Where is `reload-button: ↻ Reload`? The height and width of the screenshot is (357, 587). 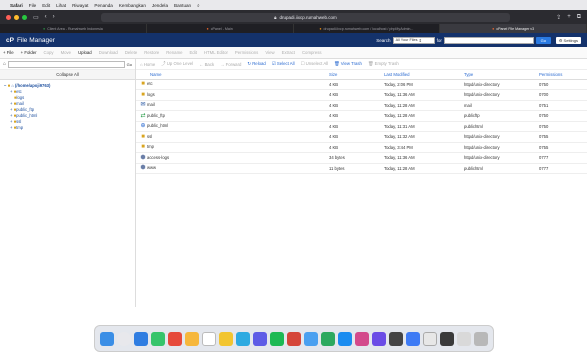
reload-button: ↻ Reload is located at coordinates (256, 64).